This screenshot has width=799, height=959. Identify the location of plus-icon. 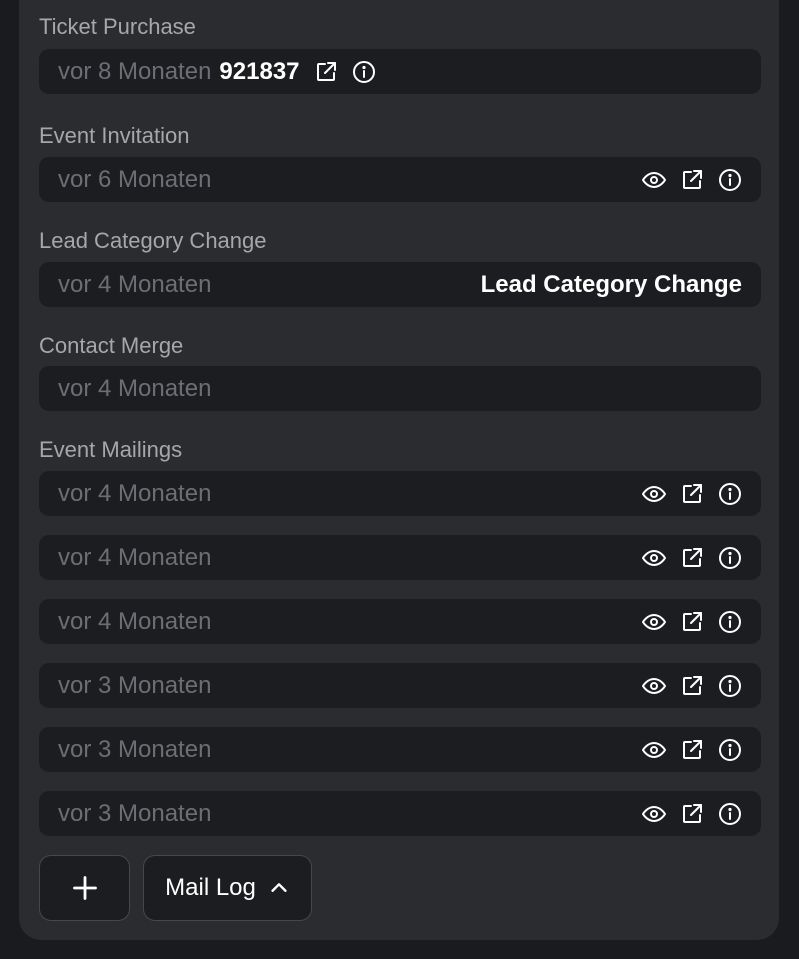
(85, 888).